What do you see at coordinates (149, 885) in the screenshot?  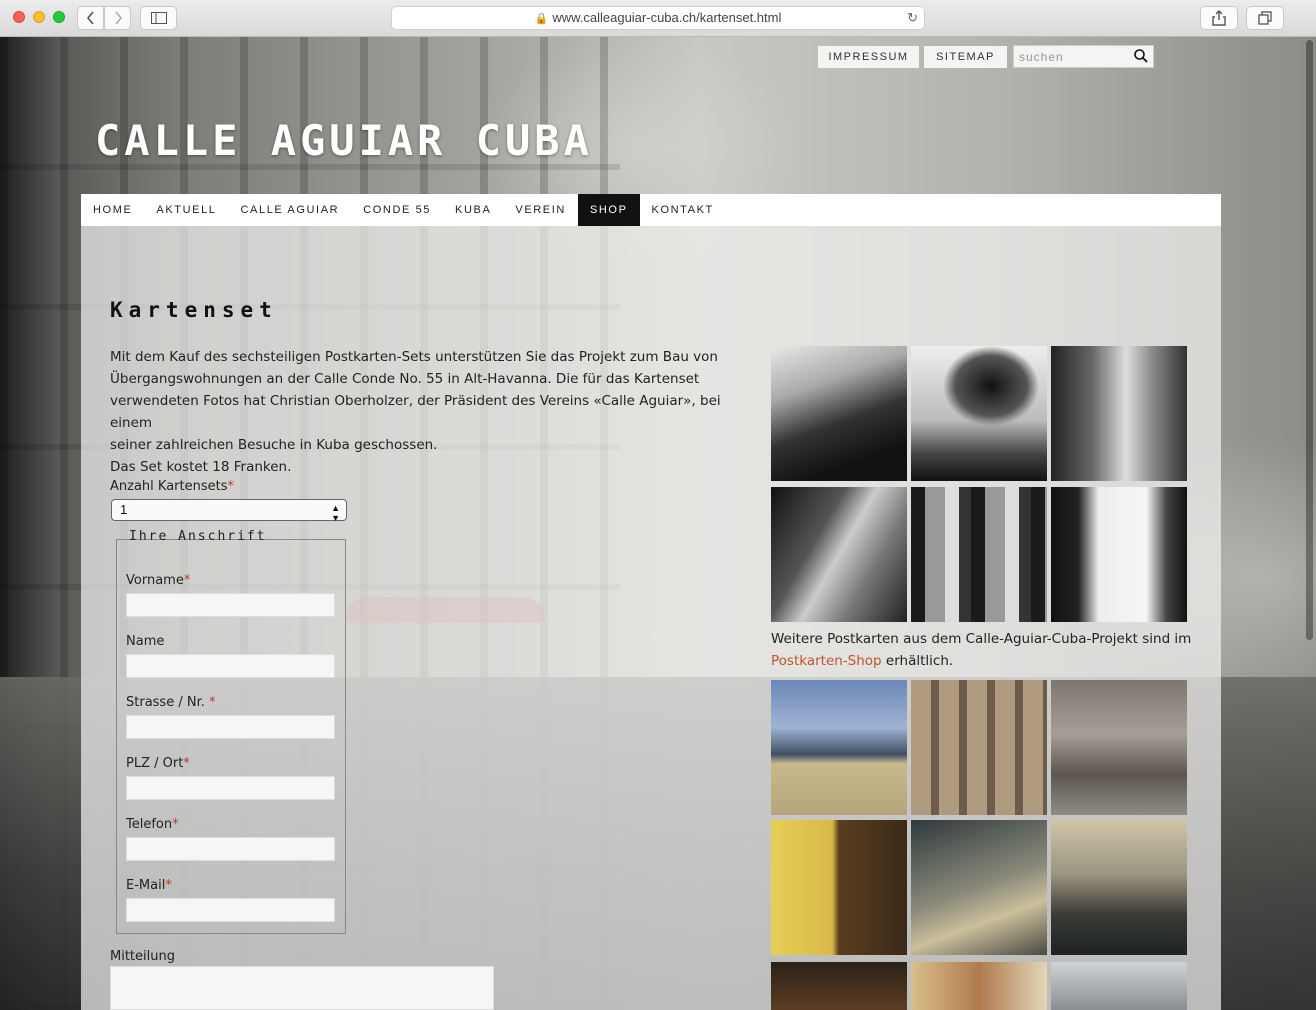 I see `email-label: E-Mail*` at bounding box center [149, 885].